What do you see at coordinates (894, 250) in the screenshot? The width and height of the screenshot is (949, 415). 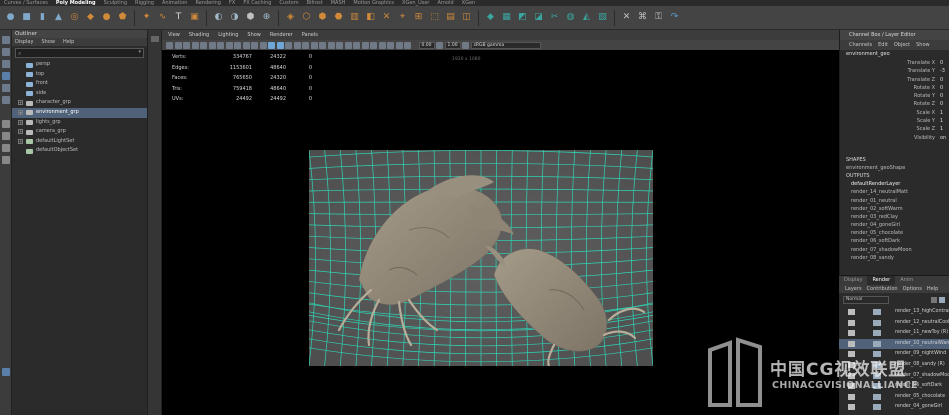 I see `output-node: render_07_shadowMoon` at bounding box center [894, 250].